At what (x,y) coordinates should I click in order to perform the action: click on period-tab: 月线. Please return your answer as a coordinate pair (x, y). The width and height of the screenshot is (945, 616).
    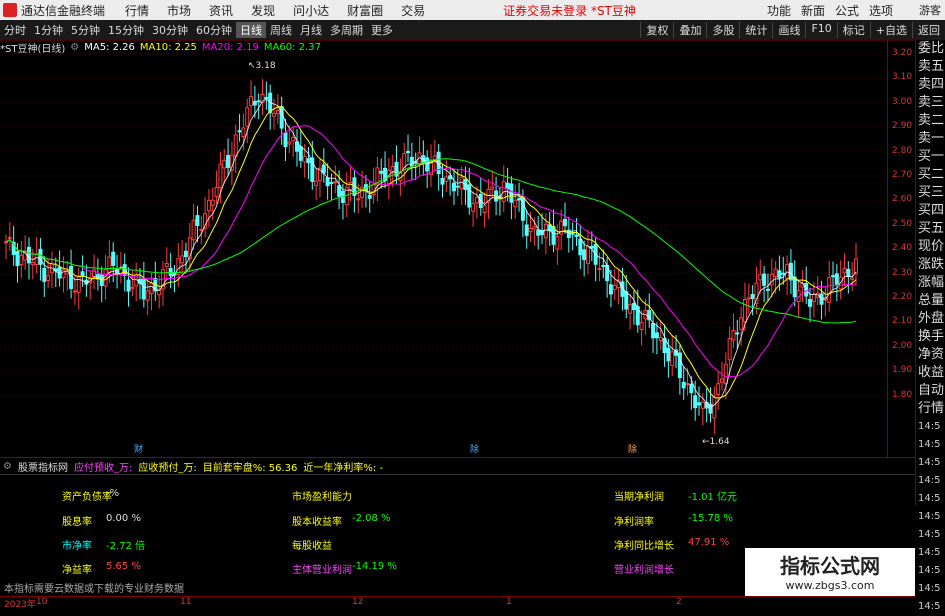
    Looking at the image, I should click on (311, 30).